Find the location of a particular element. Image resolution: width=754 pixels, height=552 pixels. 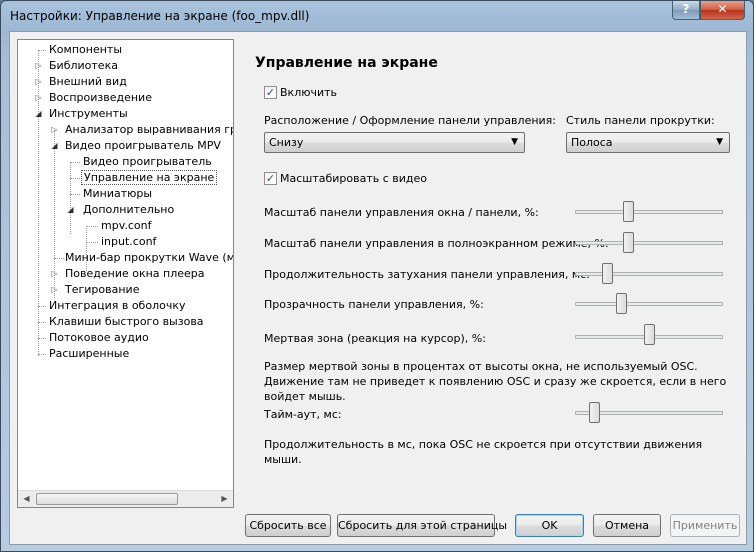

ok-button: OK is located at coordinates (549, 525).